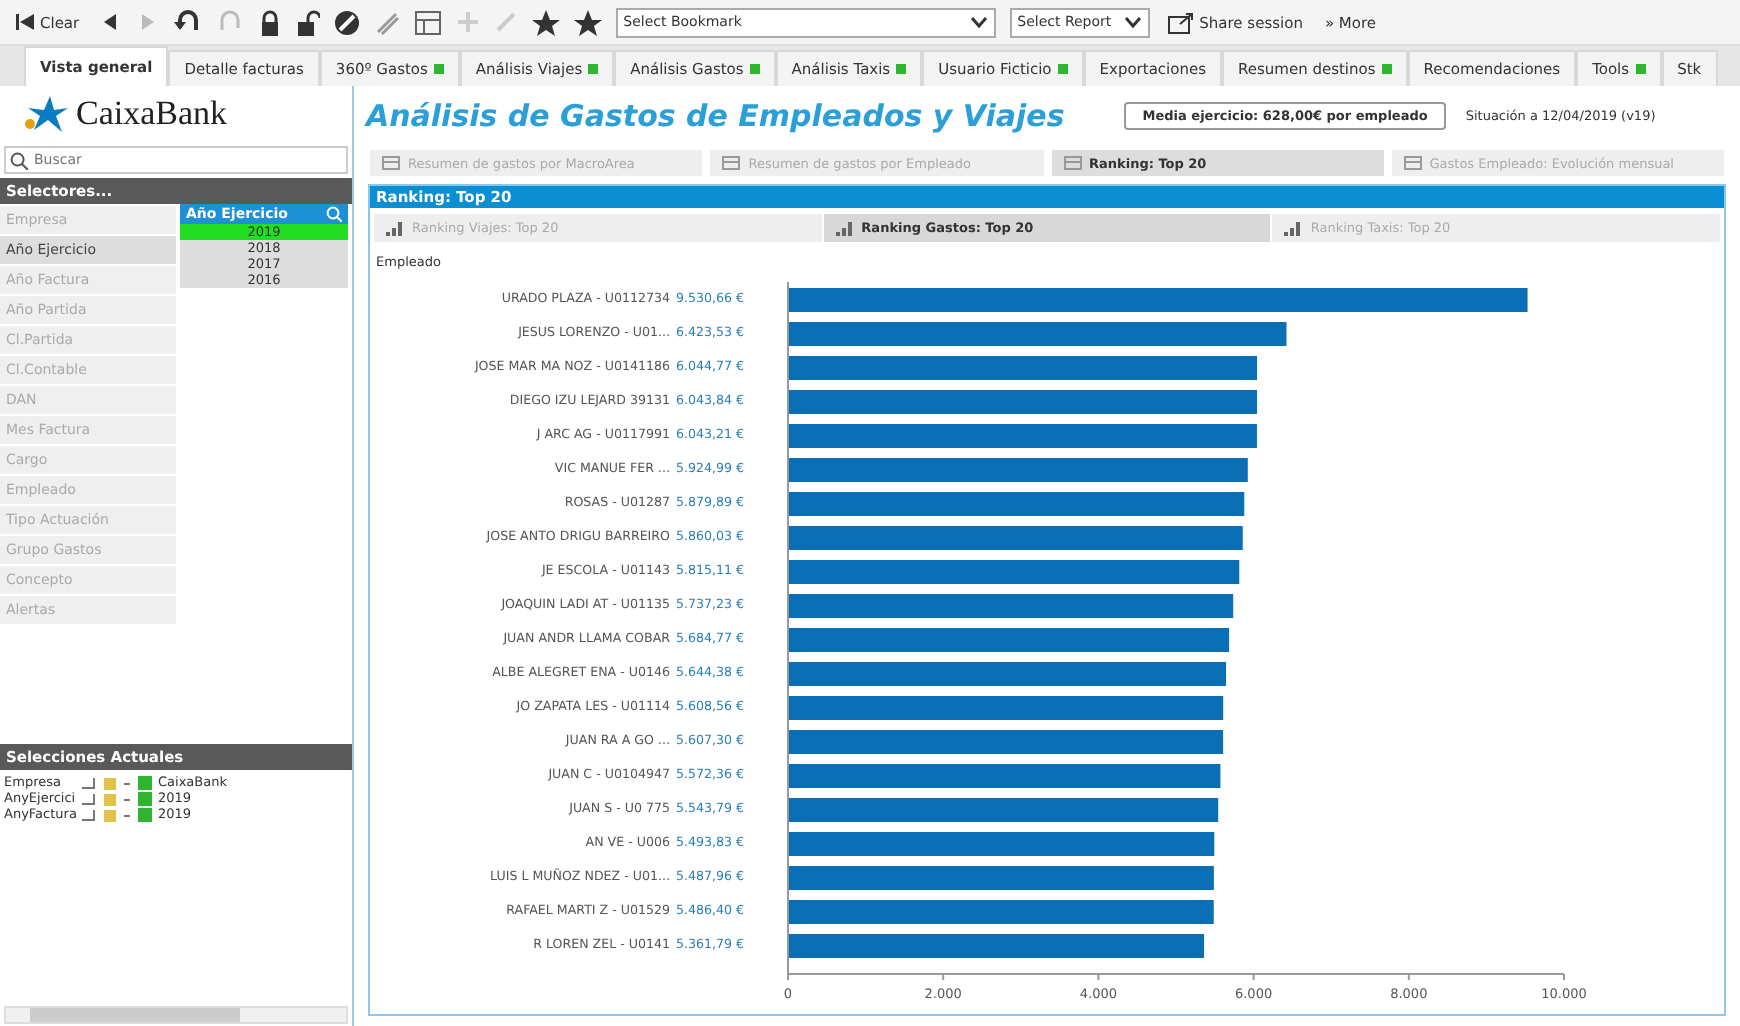  Describe the element at coordinates (152, 114) in the screenshot. I see `logo-text: CaixaBank` at that location.